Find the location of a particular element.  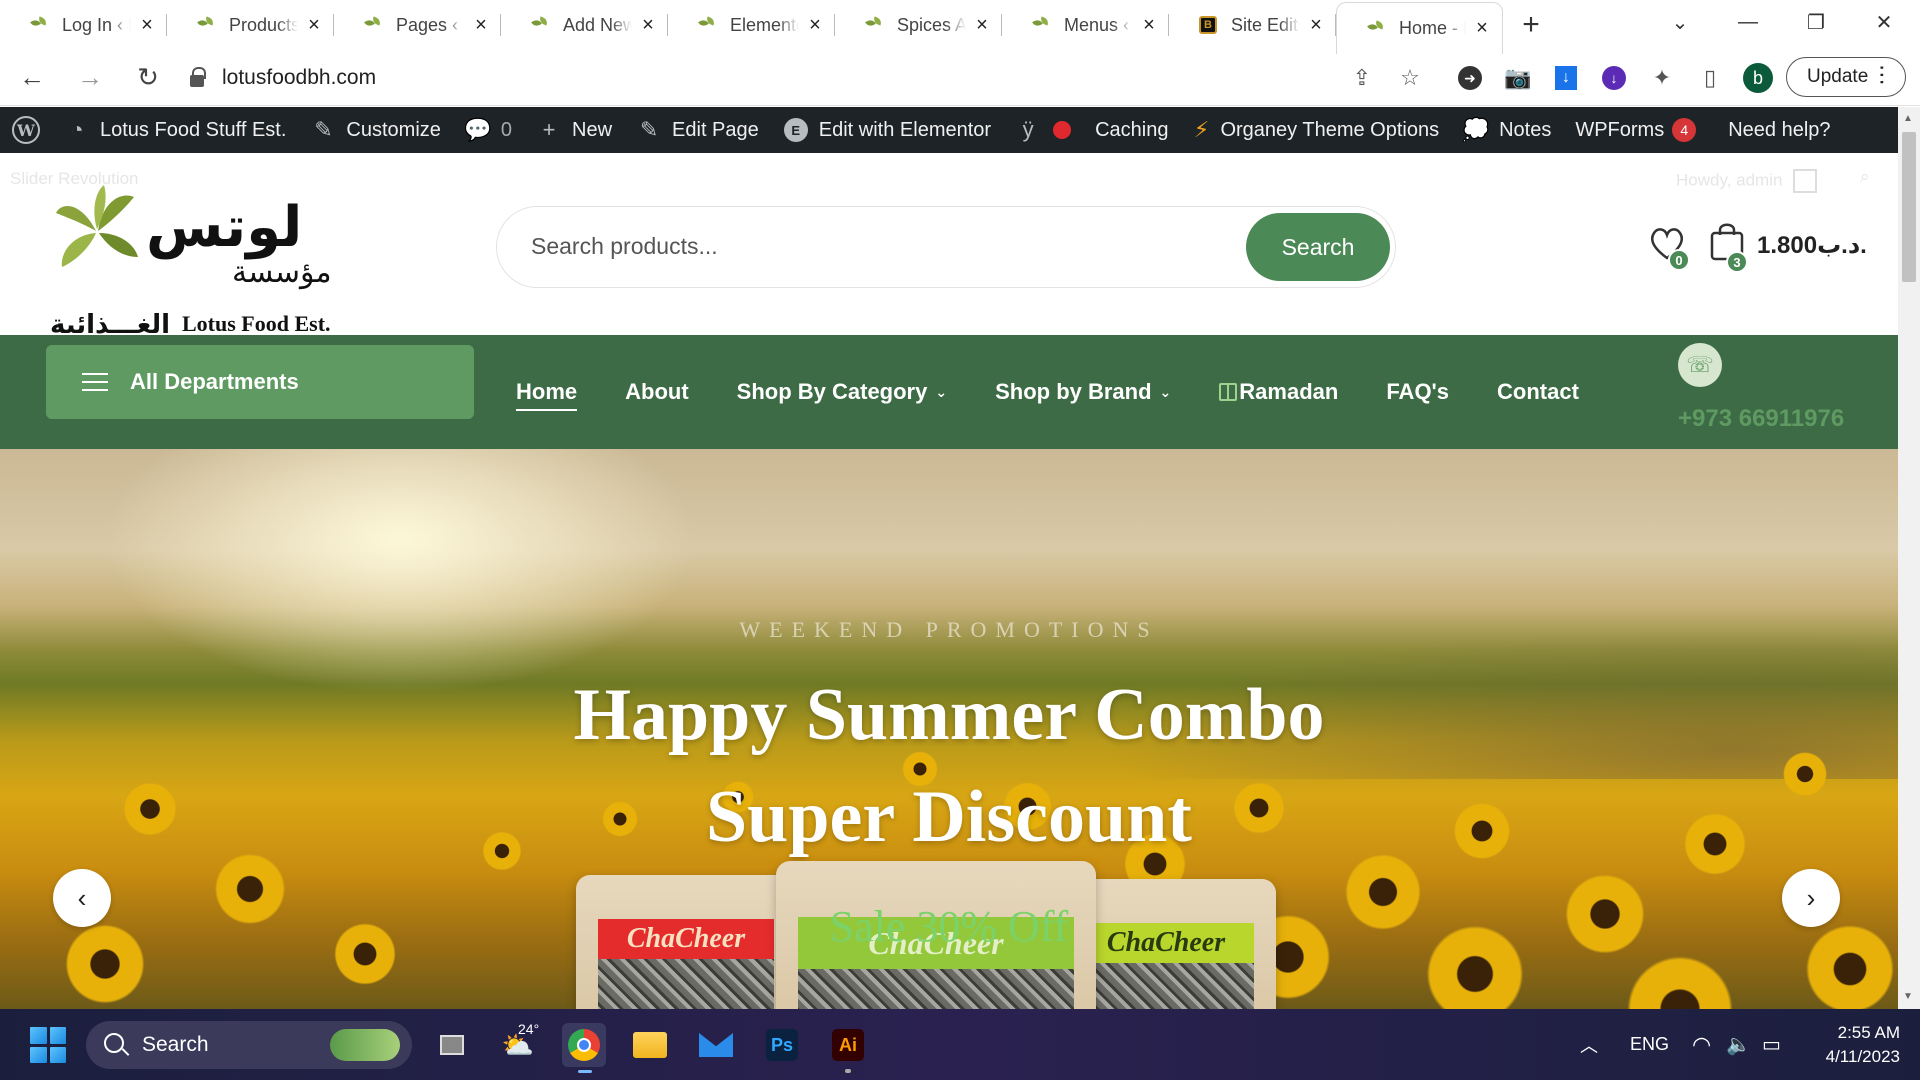

browser-tab: Elementor × is located at coordinates (751, 25).